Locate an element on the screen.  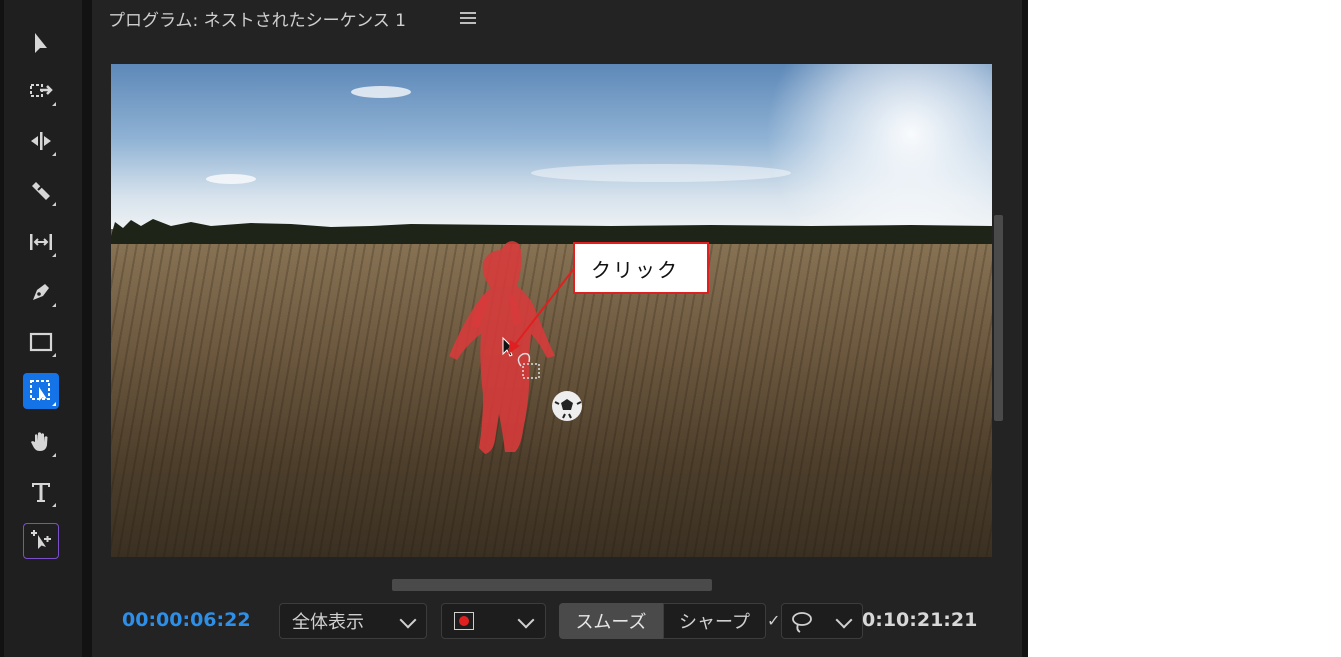
fit-dropdown: 全体表示 is located at coordinates (353, 621).